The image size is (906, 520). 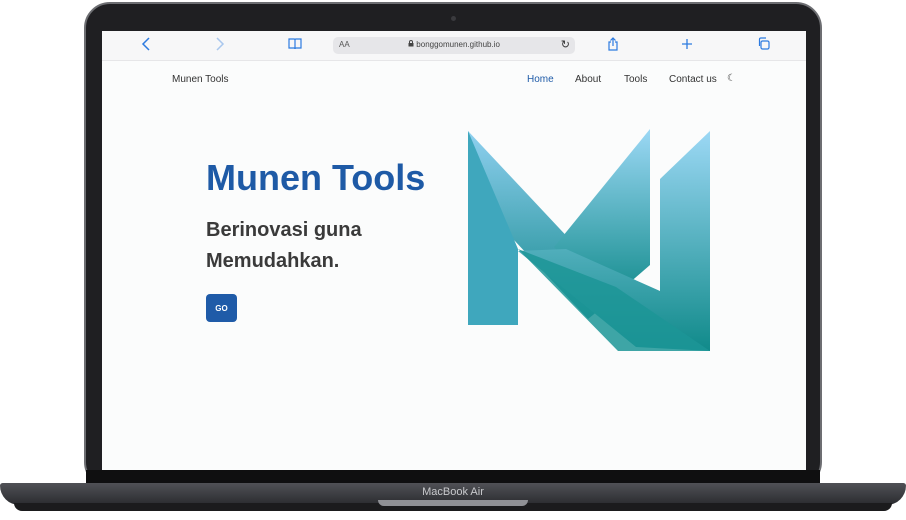 I want to click on browser-toolbar: AA bonggomunen.github.io ↻, so click(x=454, y=46).